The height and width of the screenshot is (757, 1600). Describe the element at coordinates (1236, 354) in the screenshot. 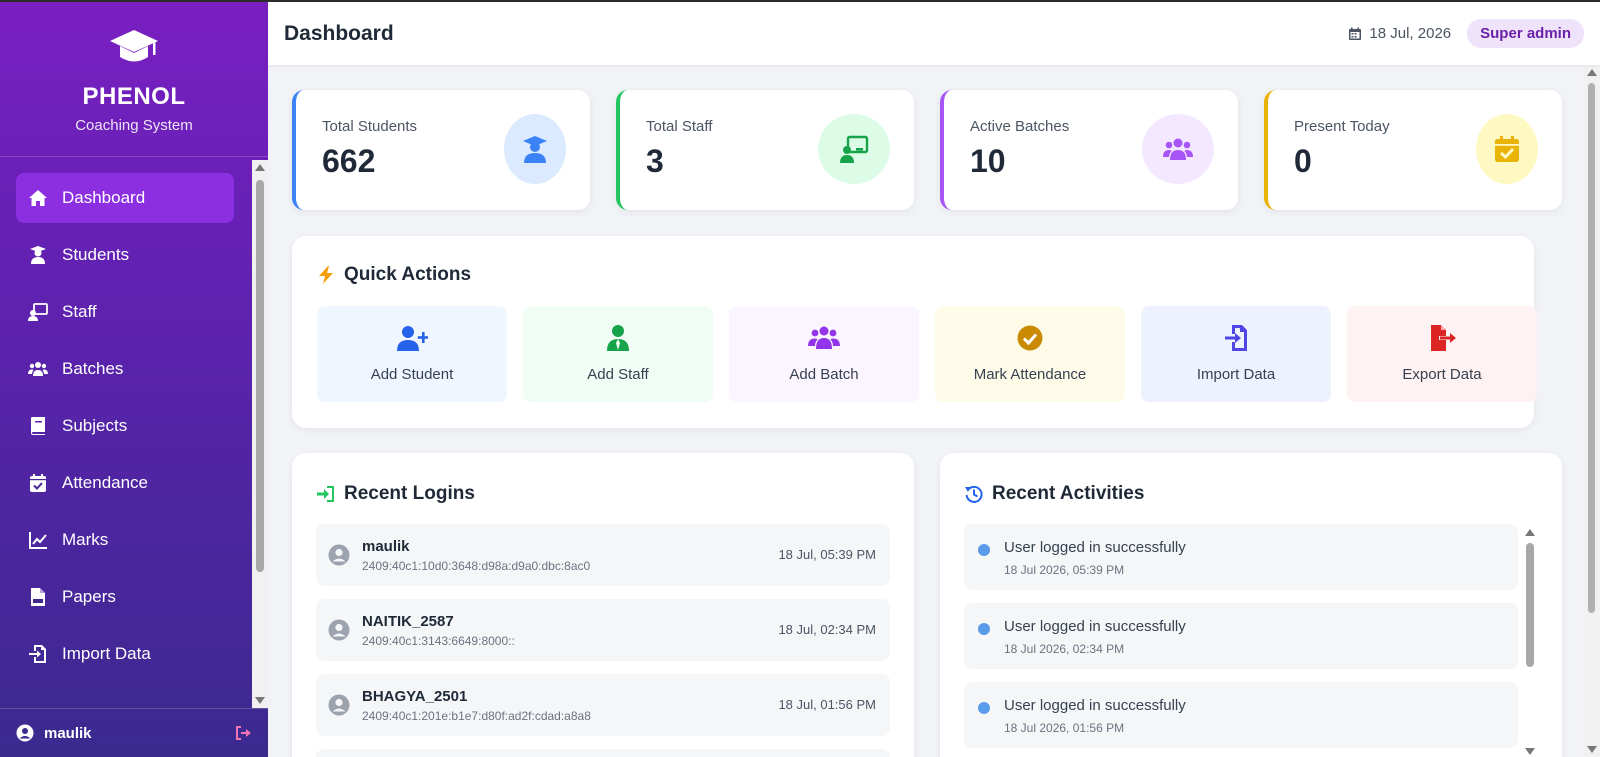

I see `import-data-button: Import Data` at that location.